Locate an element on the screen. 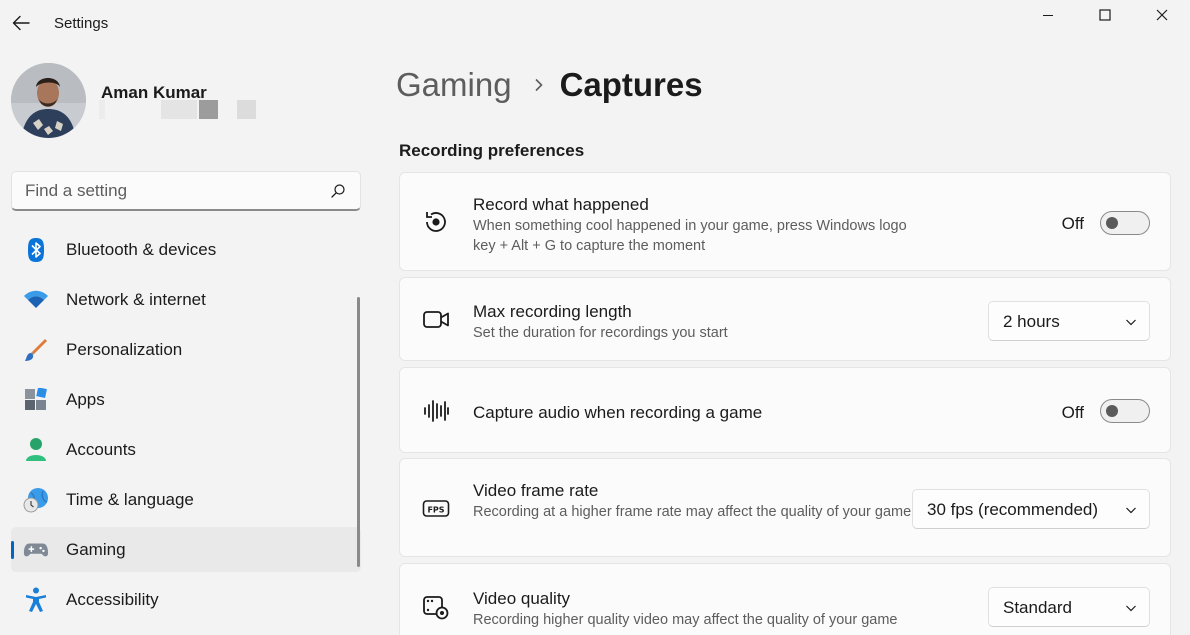 This screenshot has height=635, width=1190. dropdown-value: Standard is located at coordinates (1037, 607).